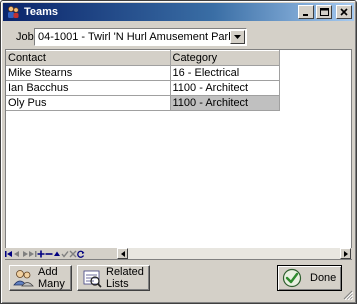 This screenshot has width=357, height=304. I want to click on grid-navigator-bar, so click(178, 253).